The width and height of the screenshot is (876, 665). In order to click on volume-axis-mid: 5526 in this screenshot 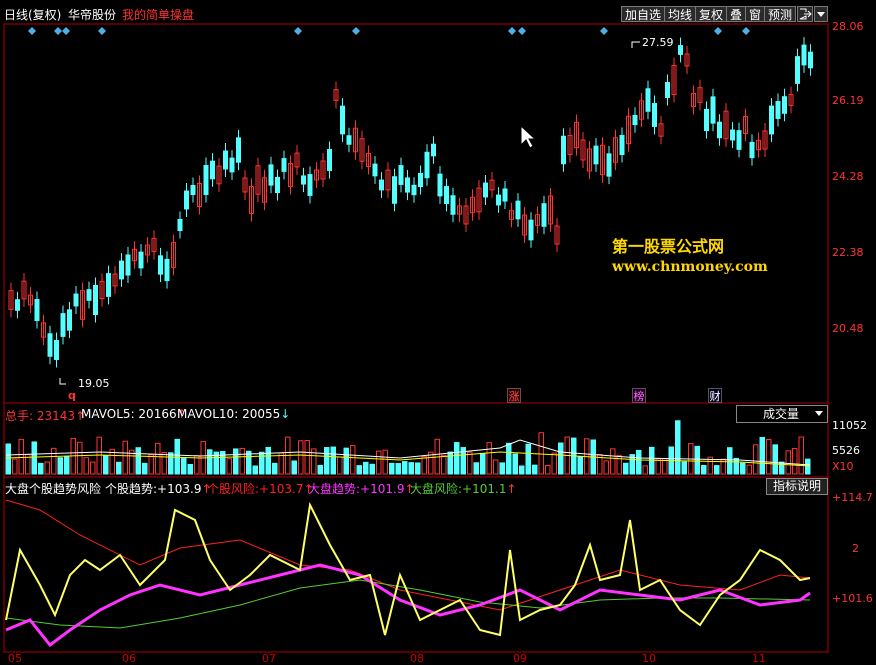, I will do `click(846, 450)`.